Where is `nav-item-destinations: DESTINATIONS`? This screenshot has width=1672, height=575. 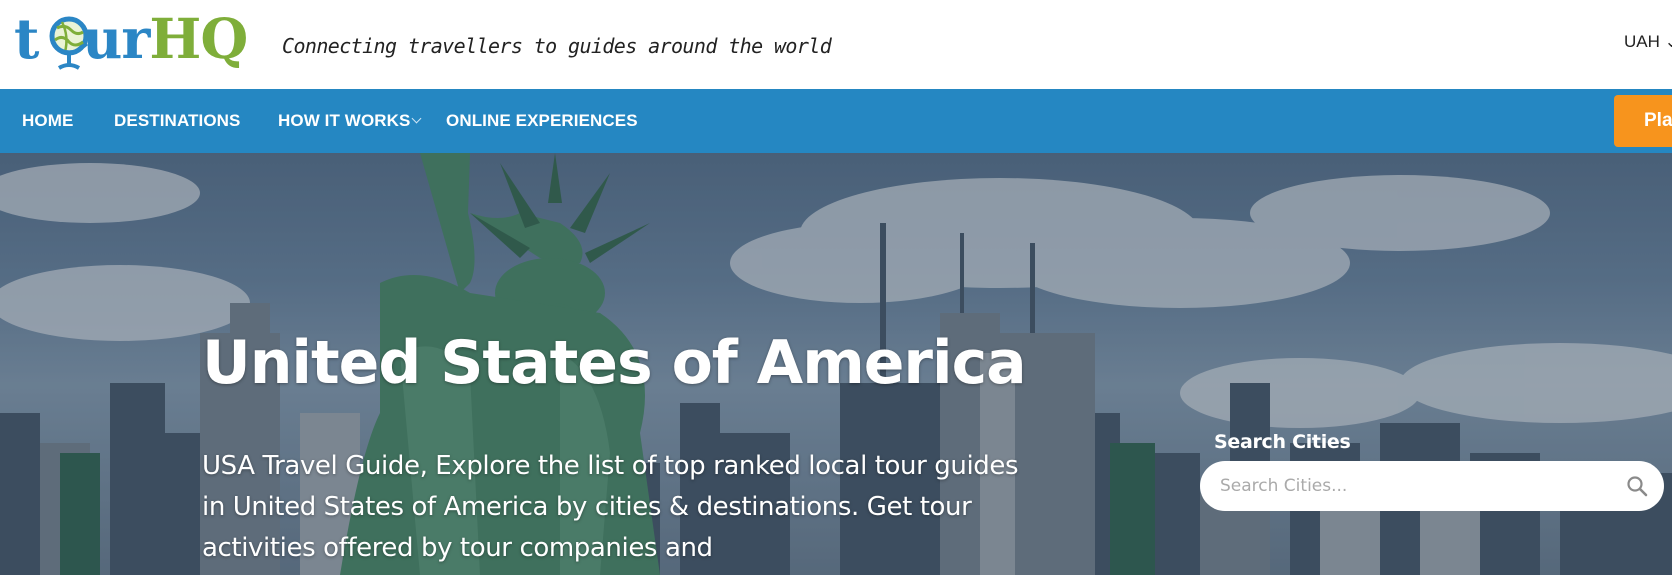
nav-item-destinations: DESTINATIONS is located at coordinates (177, 121).